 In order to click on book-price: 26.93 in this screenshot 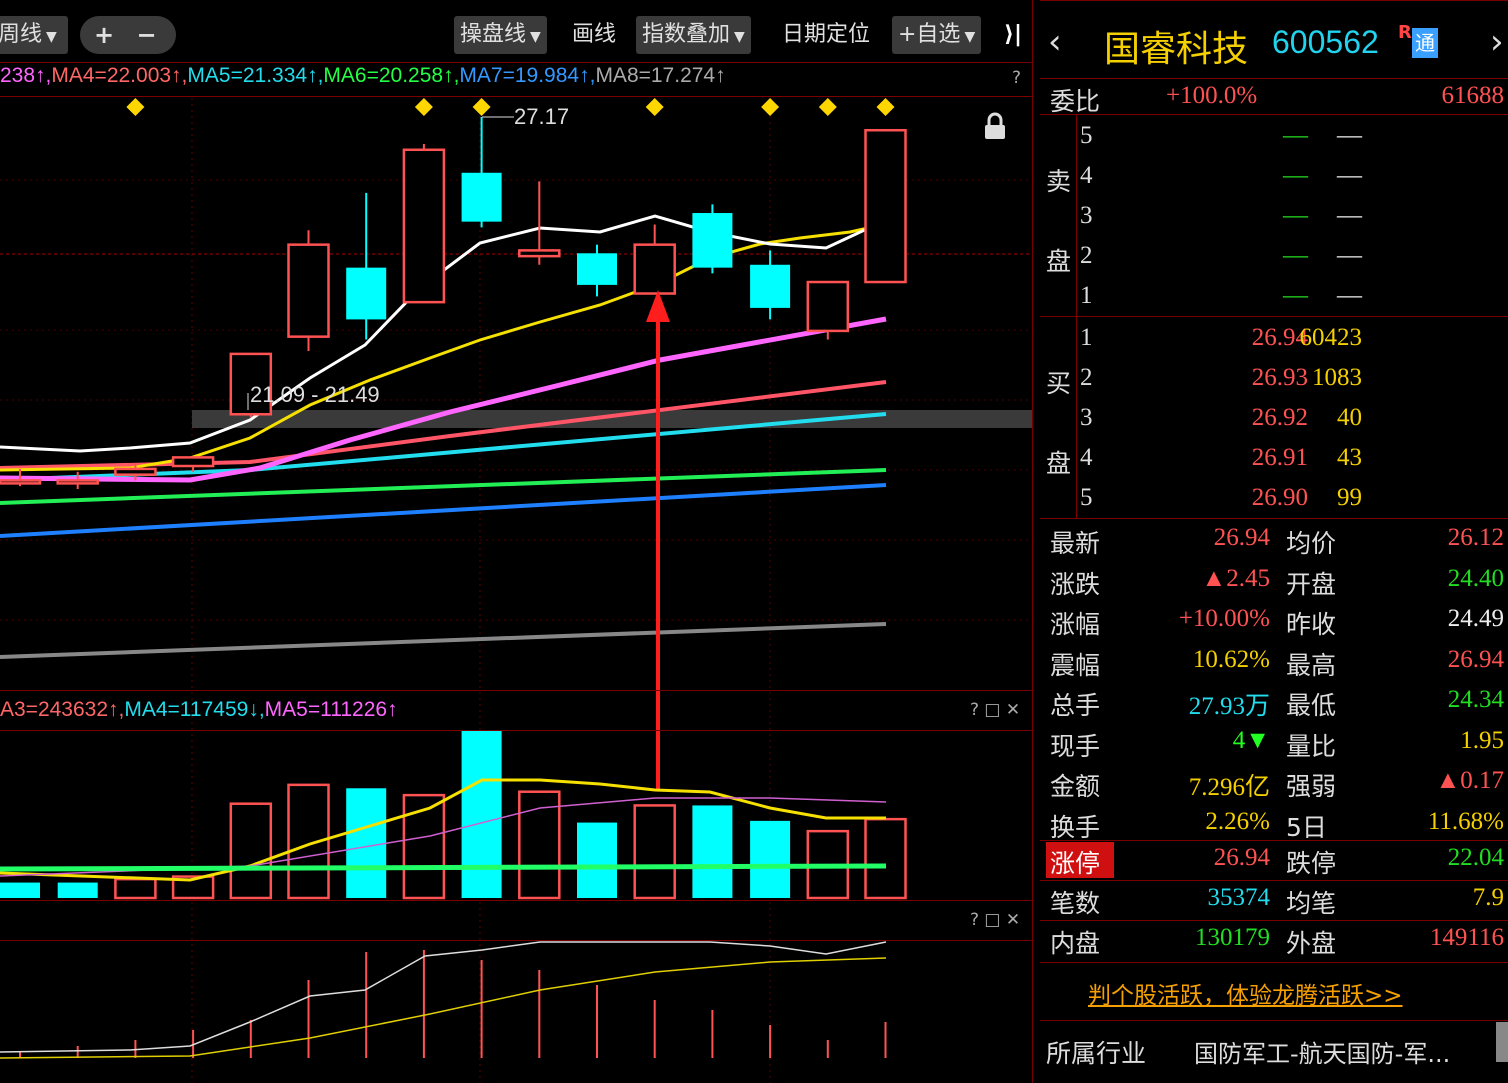, I will do `click(1280, 378)`.